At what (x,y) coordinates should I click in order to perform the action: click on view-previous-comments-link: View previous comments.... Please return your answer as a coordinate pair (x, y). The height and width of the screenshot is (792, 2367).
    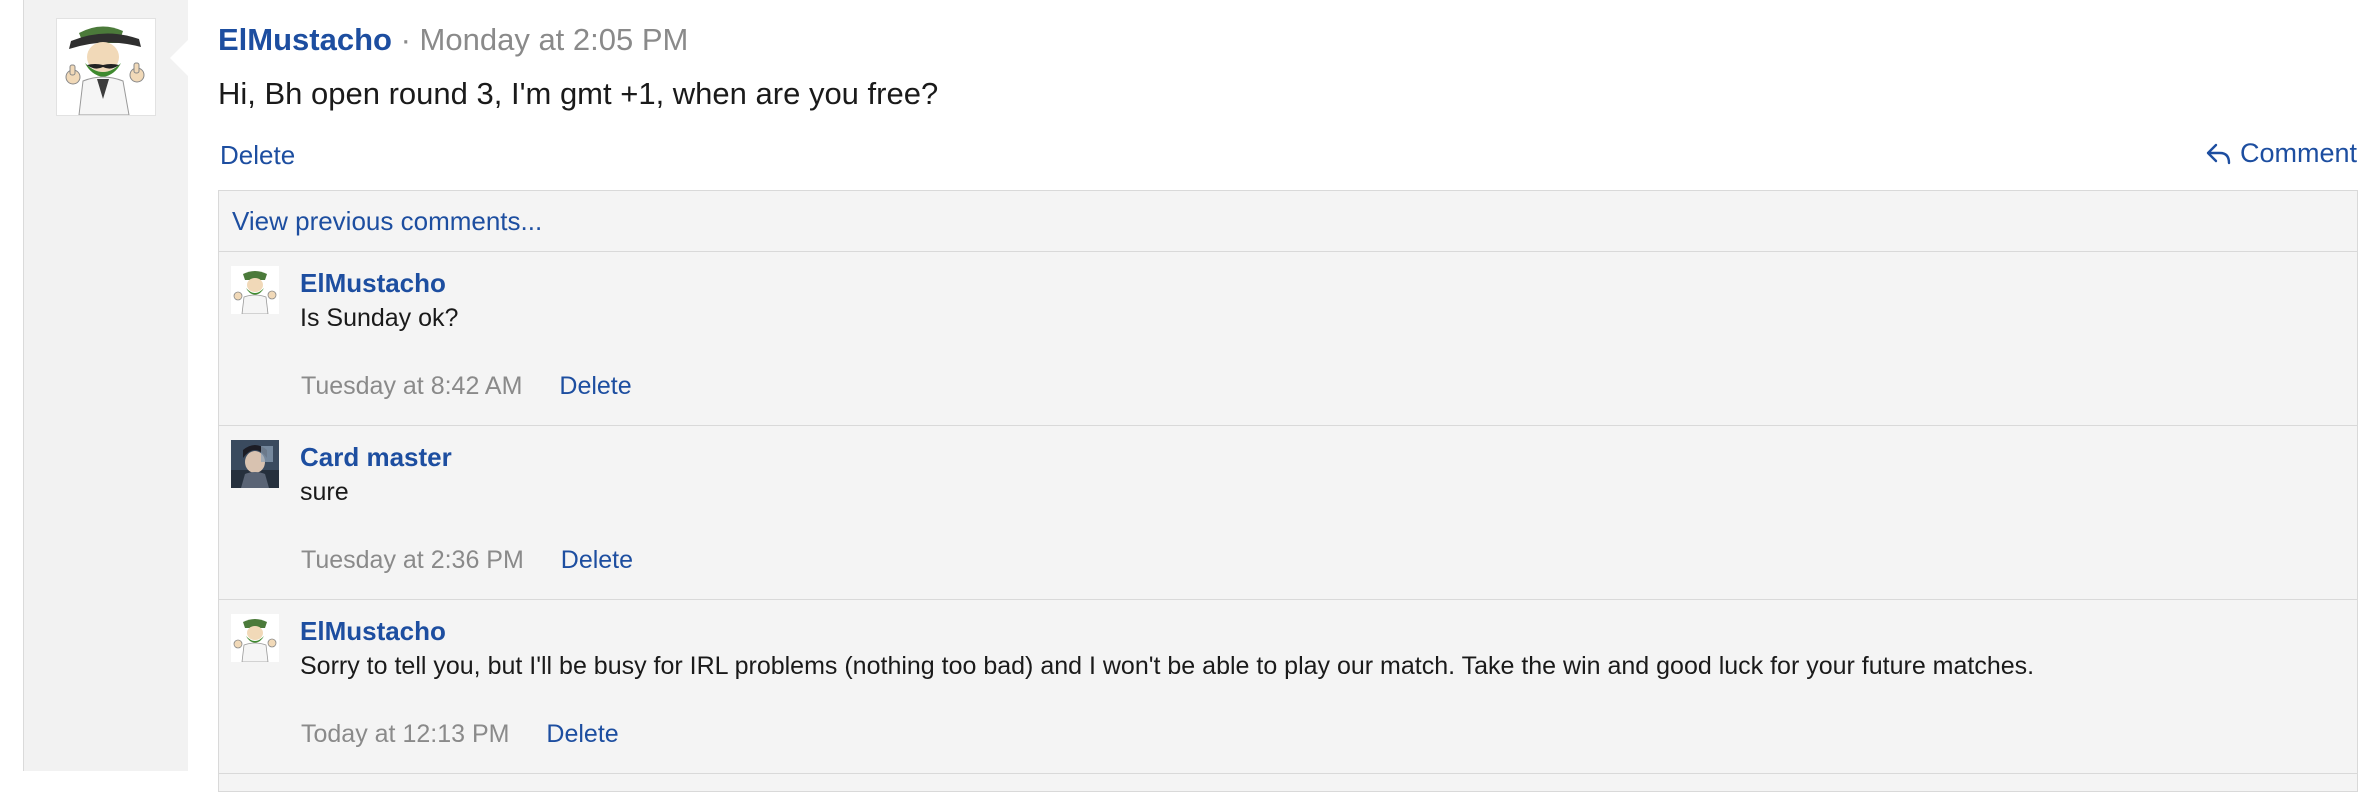
    Looking at the image, I should click on (387, 221).